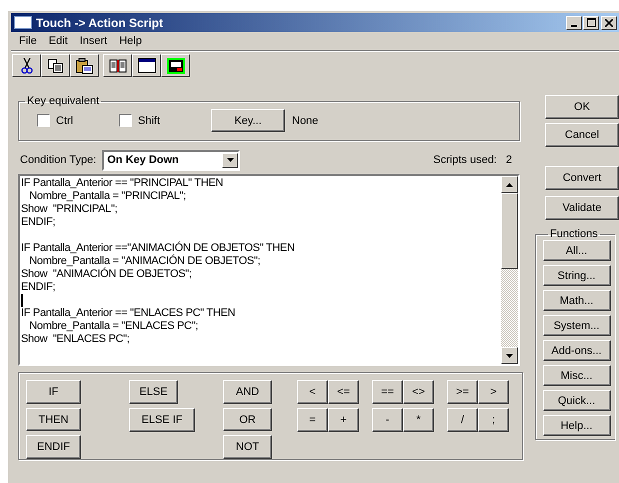 The image size is (619, 483). I want to click on minimize-icon, so click(574, 25).